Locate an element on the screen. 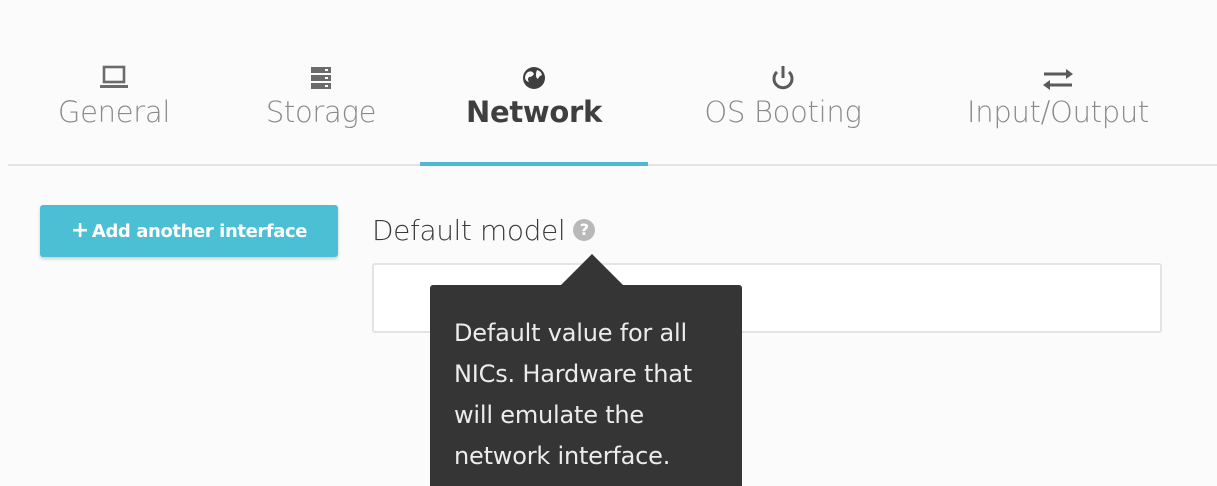  tab-network-label: Network is located at coordinates (533, 112).